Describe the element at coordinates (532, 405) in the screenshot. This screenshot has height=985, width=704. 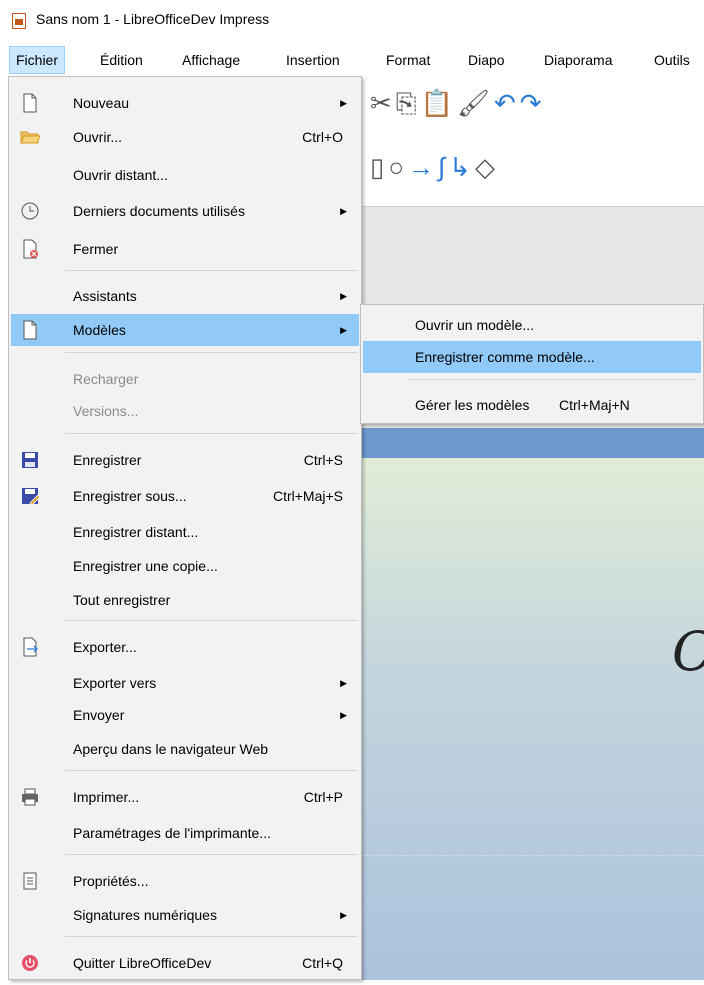
I see `submenu-item-gerer-modeles: Gérer les modèles Ctrl+Maj+N` at that location.